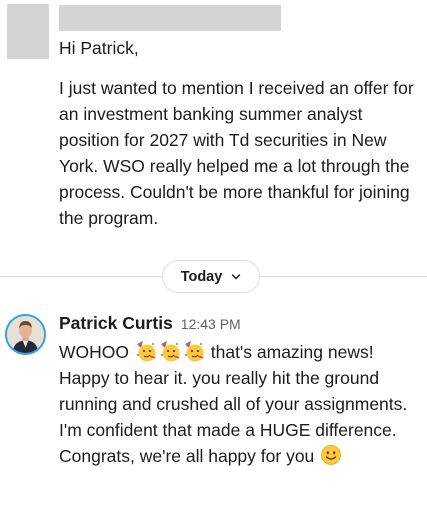 This screenshot has width=427, height=507. I want to click on chevron-down-icon, so click(236, 276).